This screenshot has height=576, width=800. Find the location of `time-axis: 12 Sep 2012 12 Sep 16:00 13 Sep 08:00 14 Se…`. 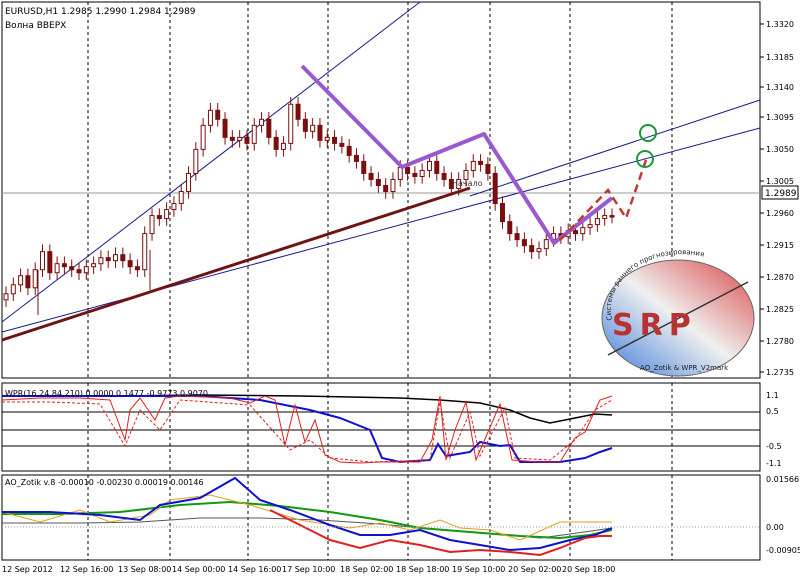

time-axis: 12 Sep 2012 12 Sep 16:00 13 Sep 08:00 14 Se… is located at coordinates (308, 569).